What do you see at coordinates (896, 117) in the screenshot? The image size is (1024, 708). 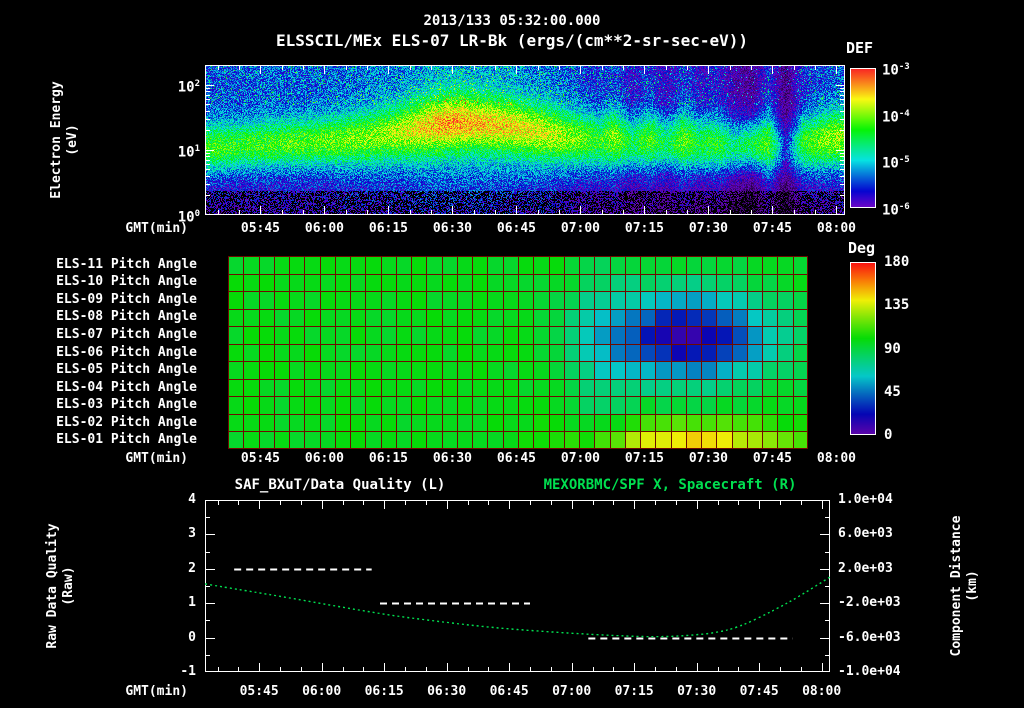 I see `flux-colorbar-tick-label: 10-4` at bounding box center [896, 117].